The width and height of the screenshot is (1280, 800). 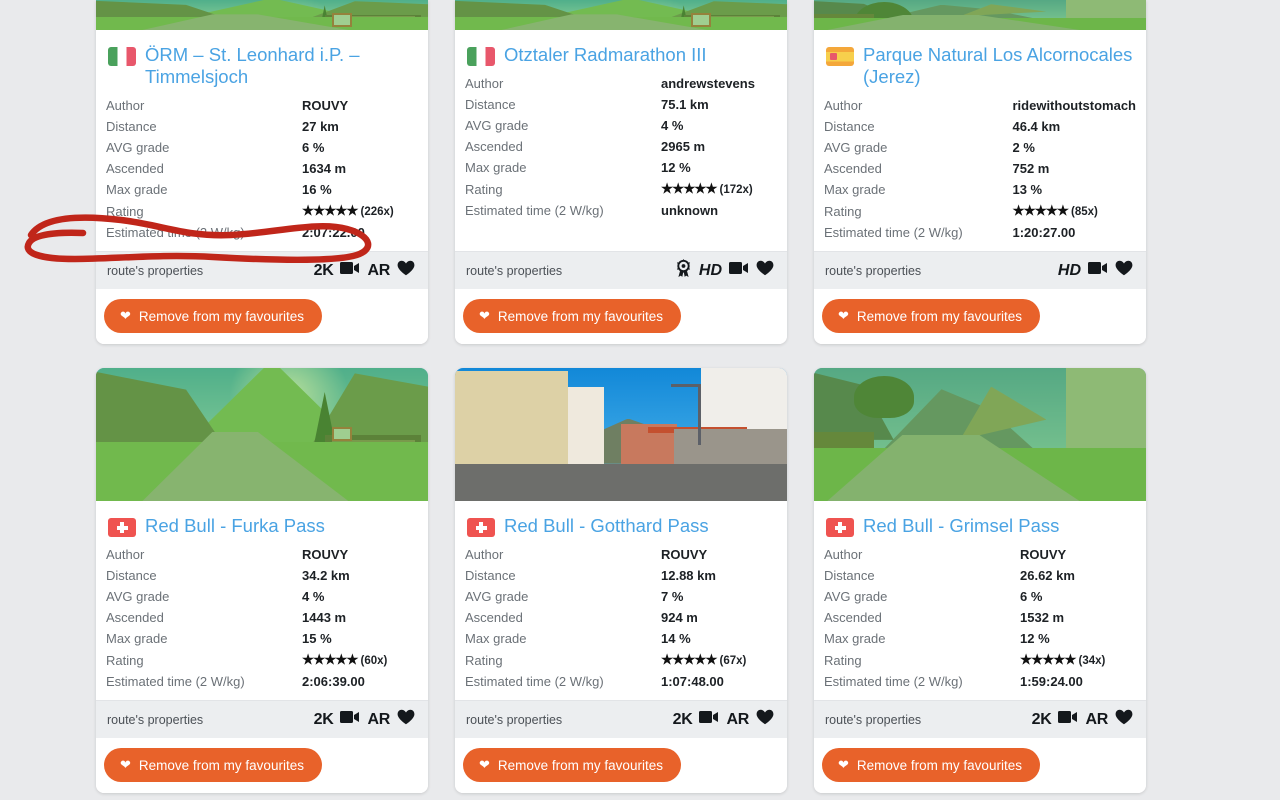 What do you see at coordinates (497, 125) in the screenshot?
I see `attr-label-avg-grade: AVG grade` at bounding box center [497, 125].